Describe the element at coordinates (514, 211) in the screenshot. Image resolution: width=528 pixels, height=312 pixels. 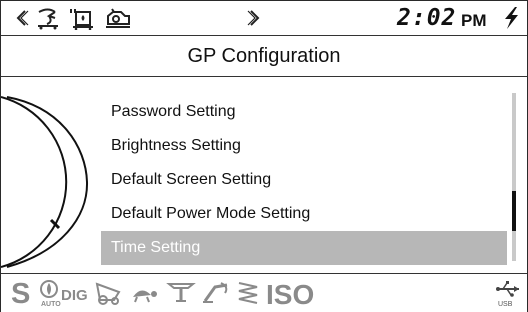
I see `scroll-thumb` at that location.